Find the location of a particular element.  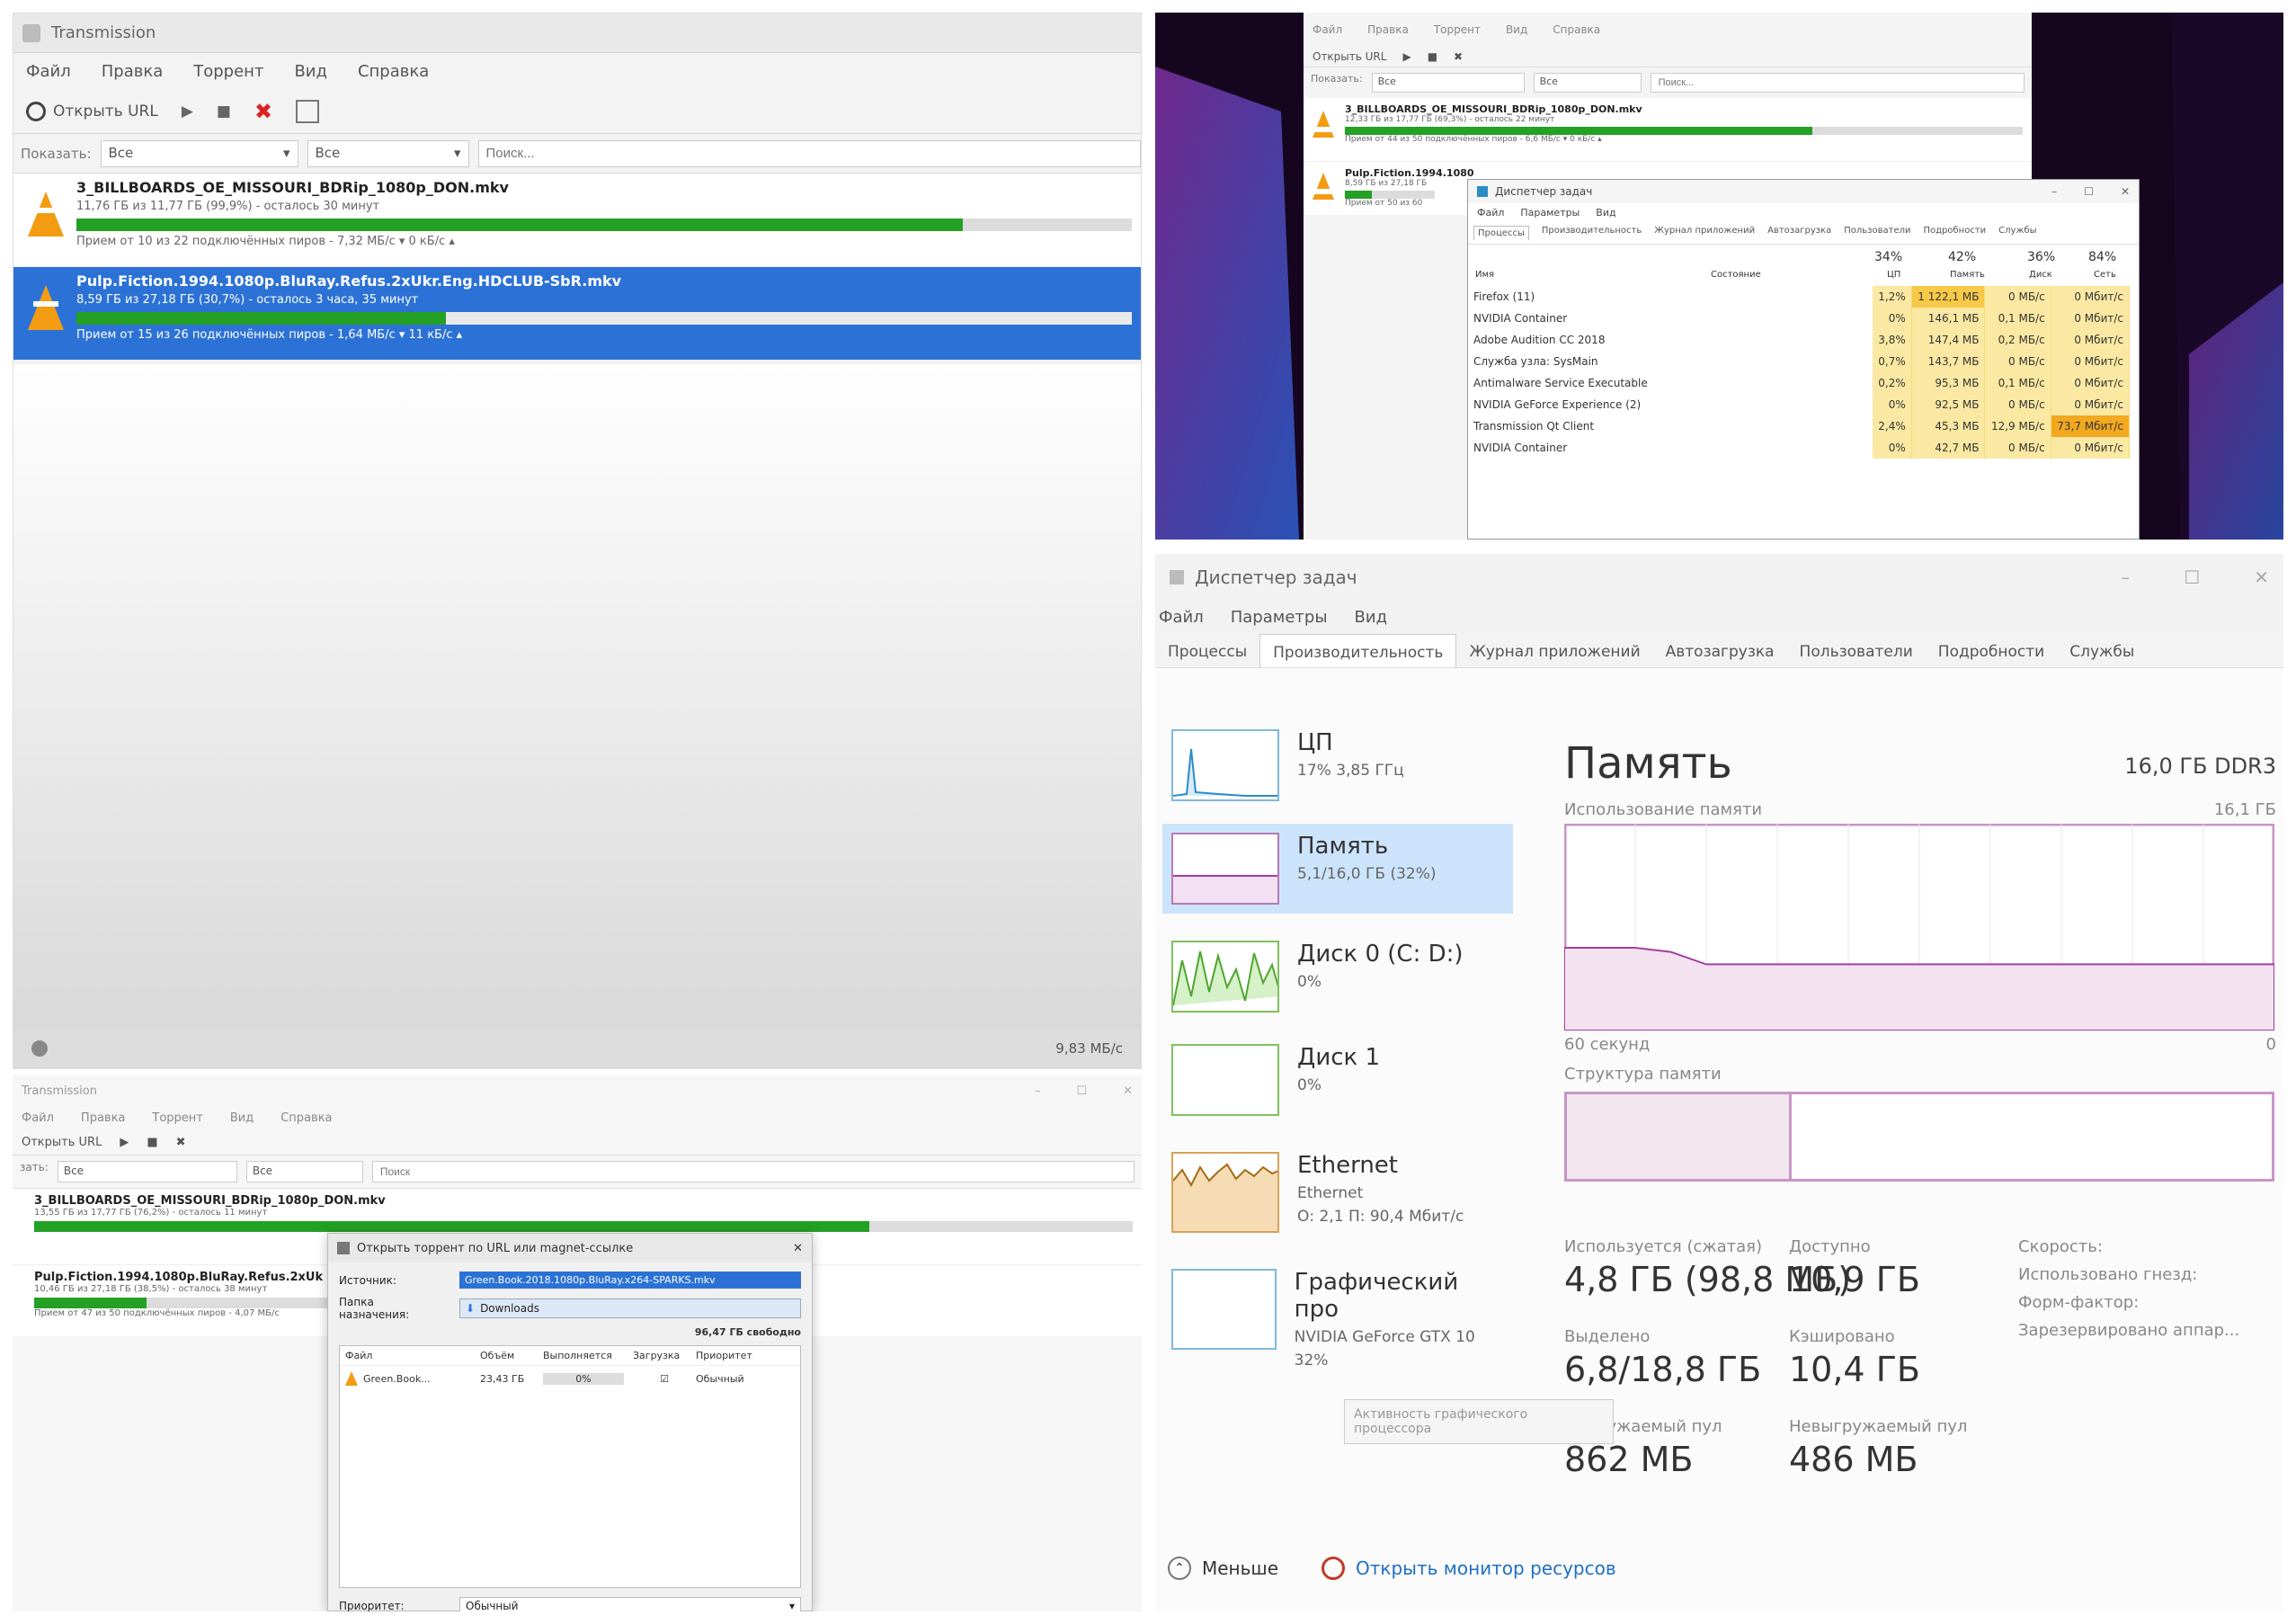

col-size: Объём is located at coordinates (511, 1355).